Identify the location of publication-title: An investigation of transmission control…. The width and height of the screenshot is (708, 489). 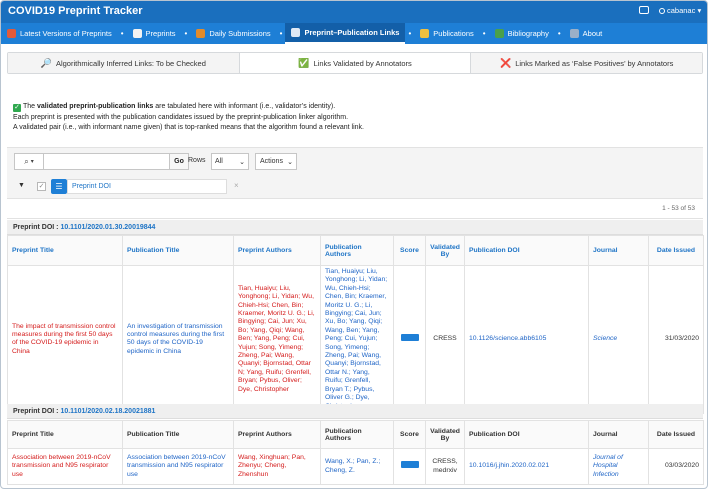
(178, 339).